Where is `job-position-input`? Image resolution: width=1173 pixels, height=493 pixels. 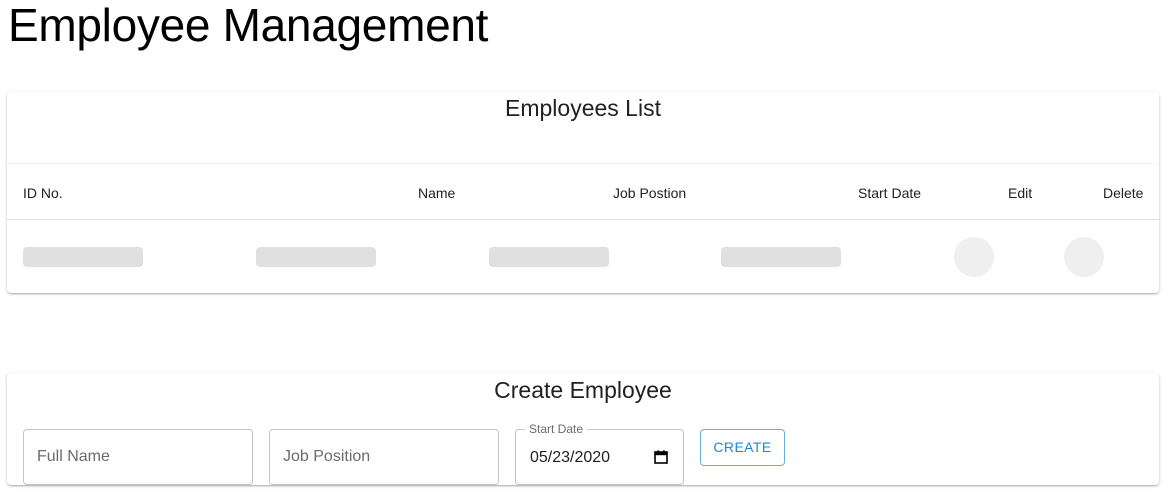 job-position-input is located at coordinates (384, 457).